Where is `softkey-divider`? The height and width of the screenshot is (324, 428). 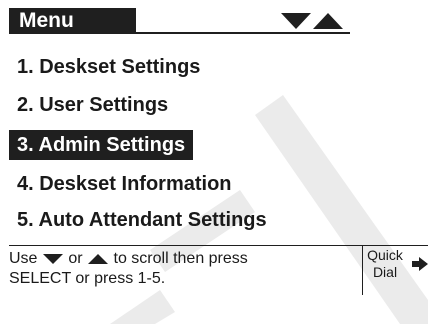 softkey-divider is located at coordinates (362, 270).